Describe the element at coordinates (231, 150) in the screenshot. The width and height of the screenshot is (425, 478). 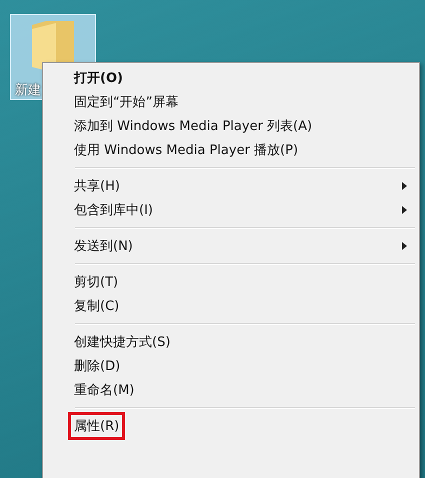
I see `menu-item: 使用 Windows Media Player 播放(P)` at that location.